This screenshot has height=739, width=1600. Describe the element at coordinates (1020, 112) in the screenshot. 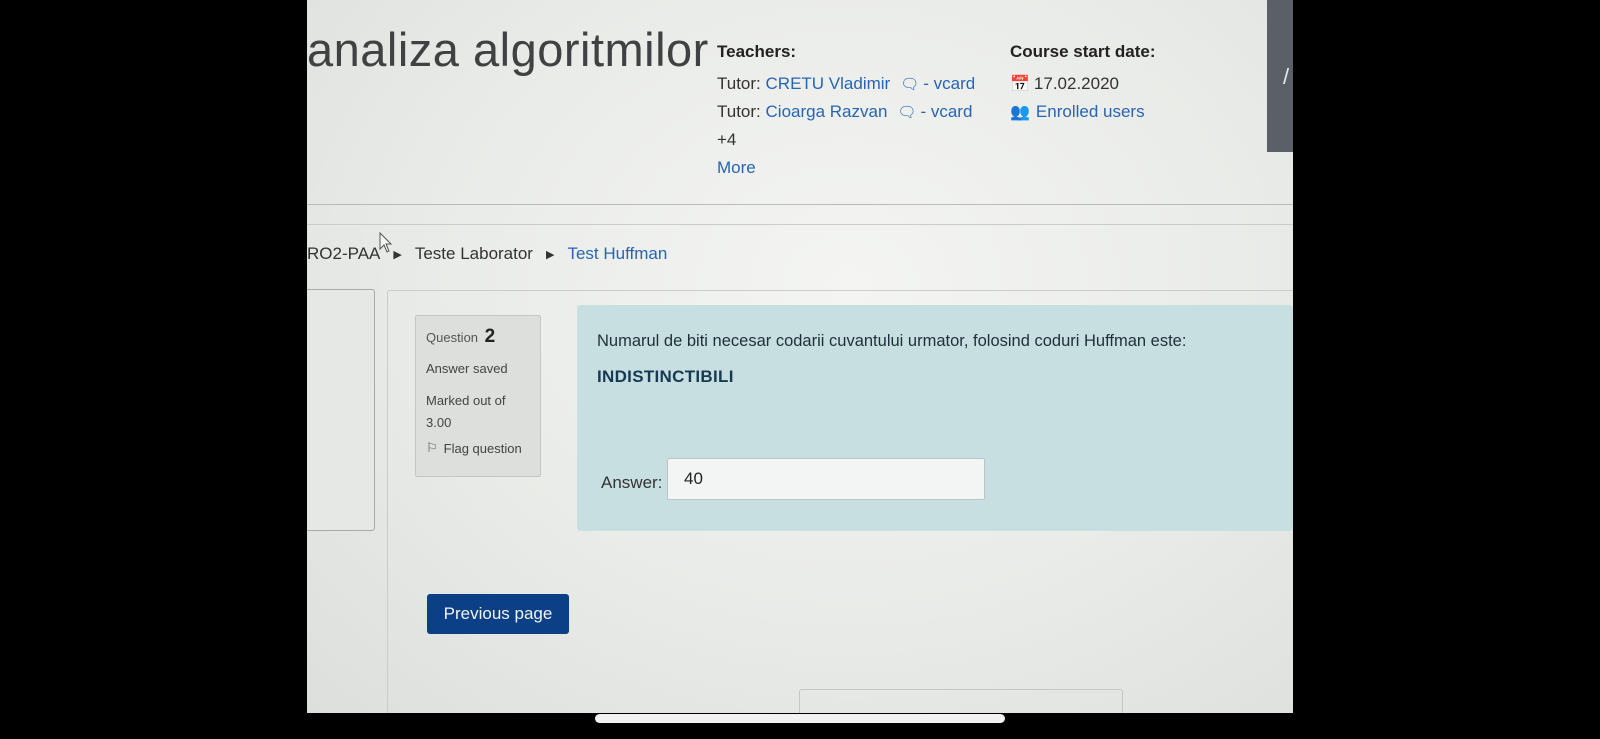

I see `users-icon: 👥` at that location.